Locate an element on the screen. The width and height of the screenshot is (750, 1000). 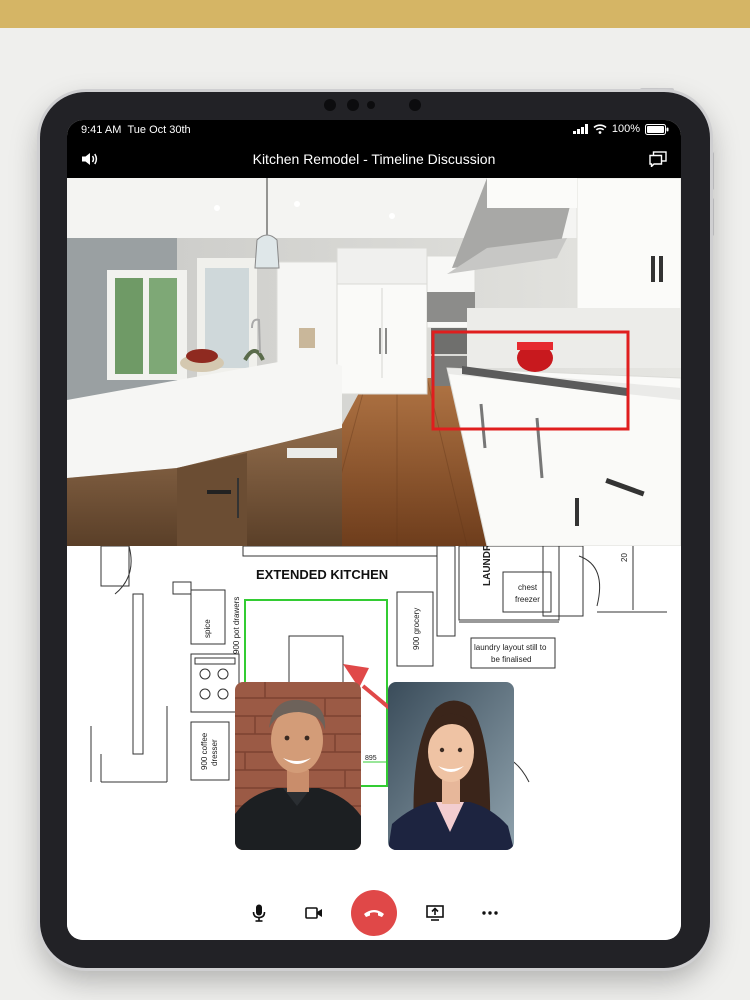
camera-button is located at coordinates (314, 913).